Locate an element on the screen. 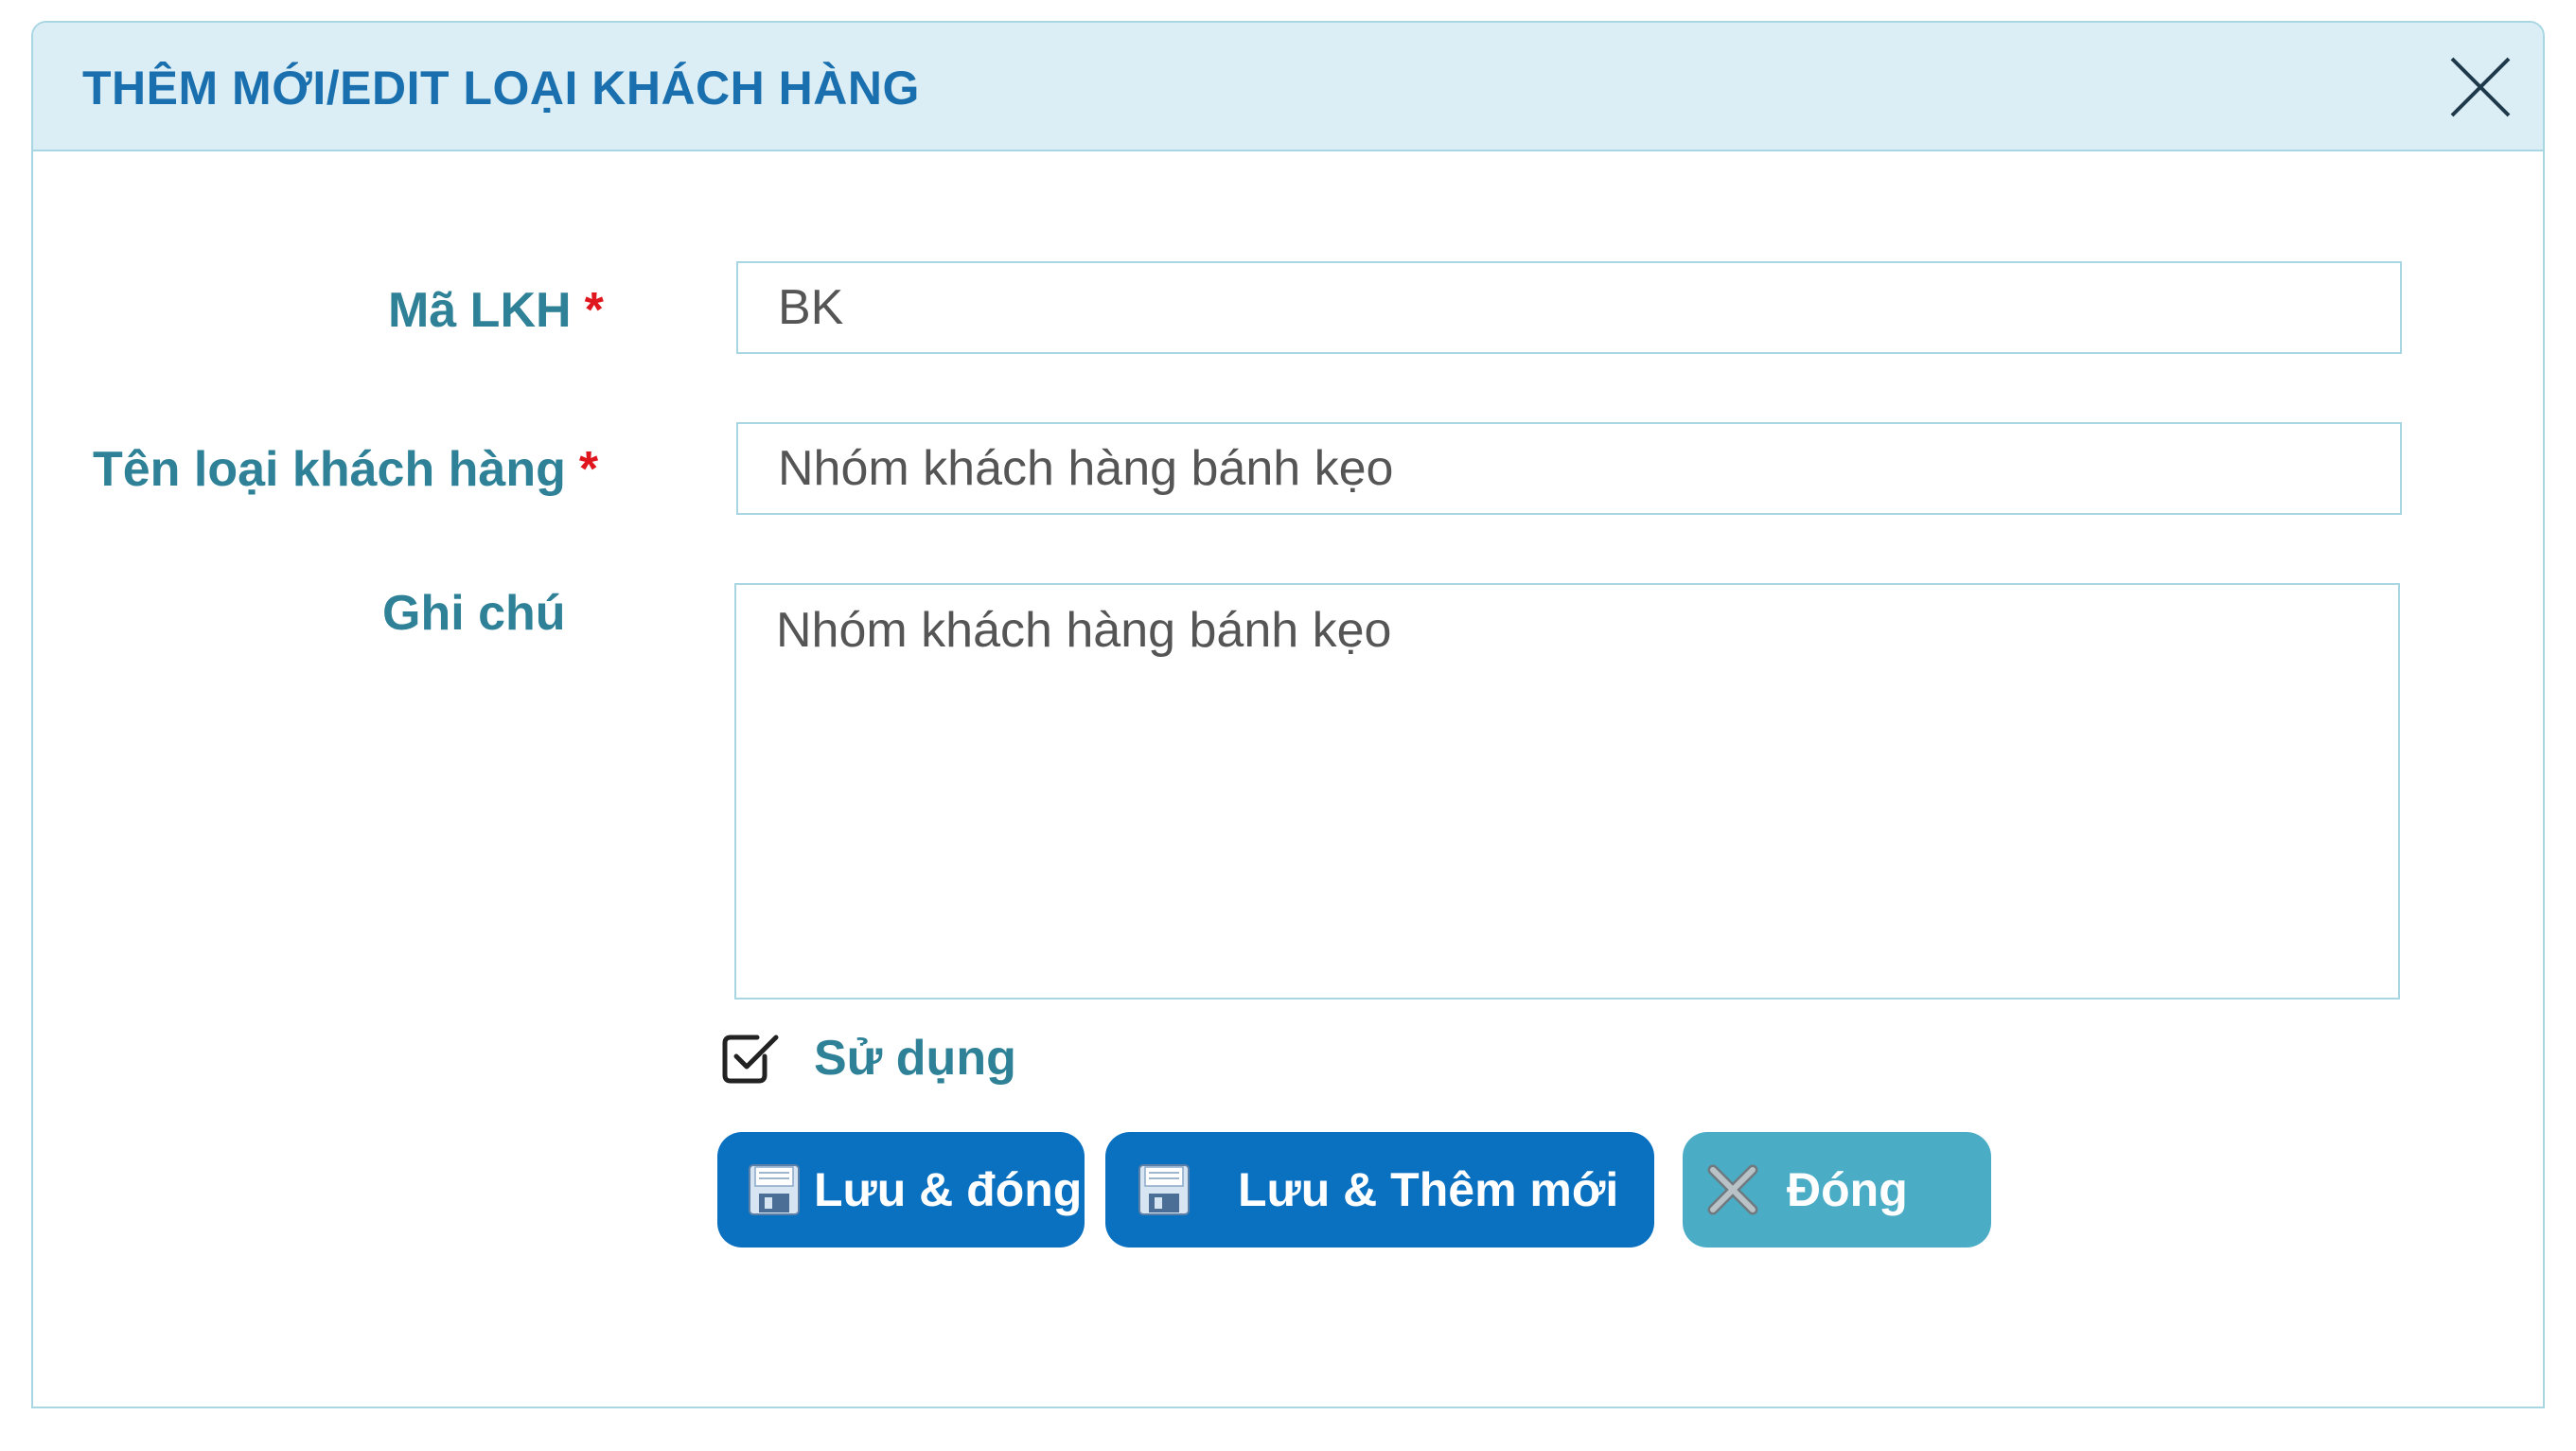 This screenshot has height=1451, width=2576. close-icon is located at coordinates (2480, 87).